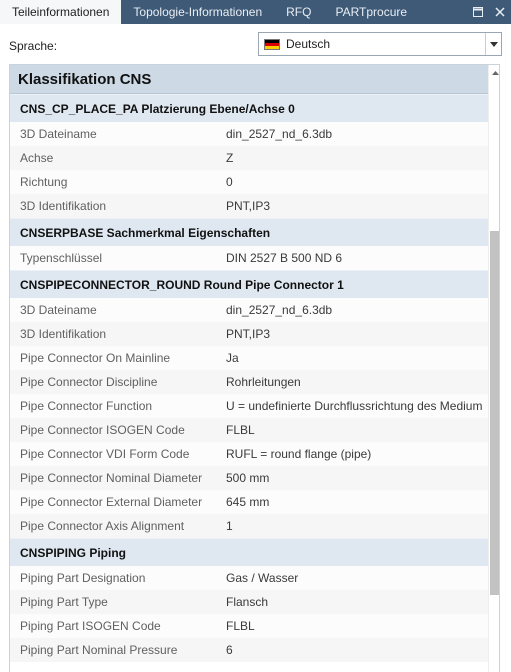 The image size is (511, 672). I want to click on group-rows: Typenschlüssel DIN 2527 B 500 ND 6, so click(249, 258).